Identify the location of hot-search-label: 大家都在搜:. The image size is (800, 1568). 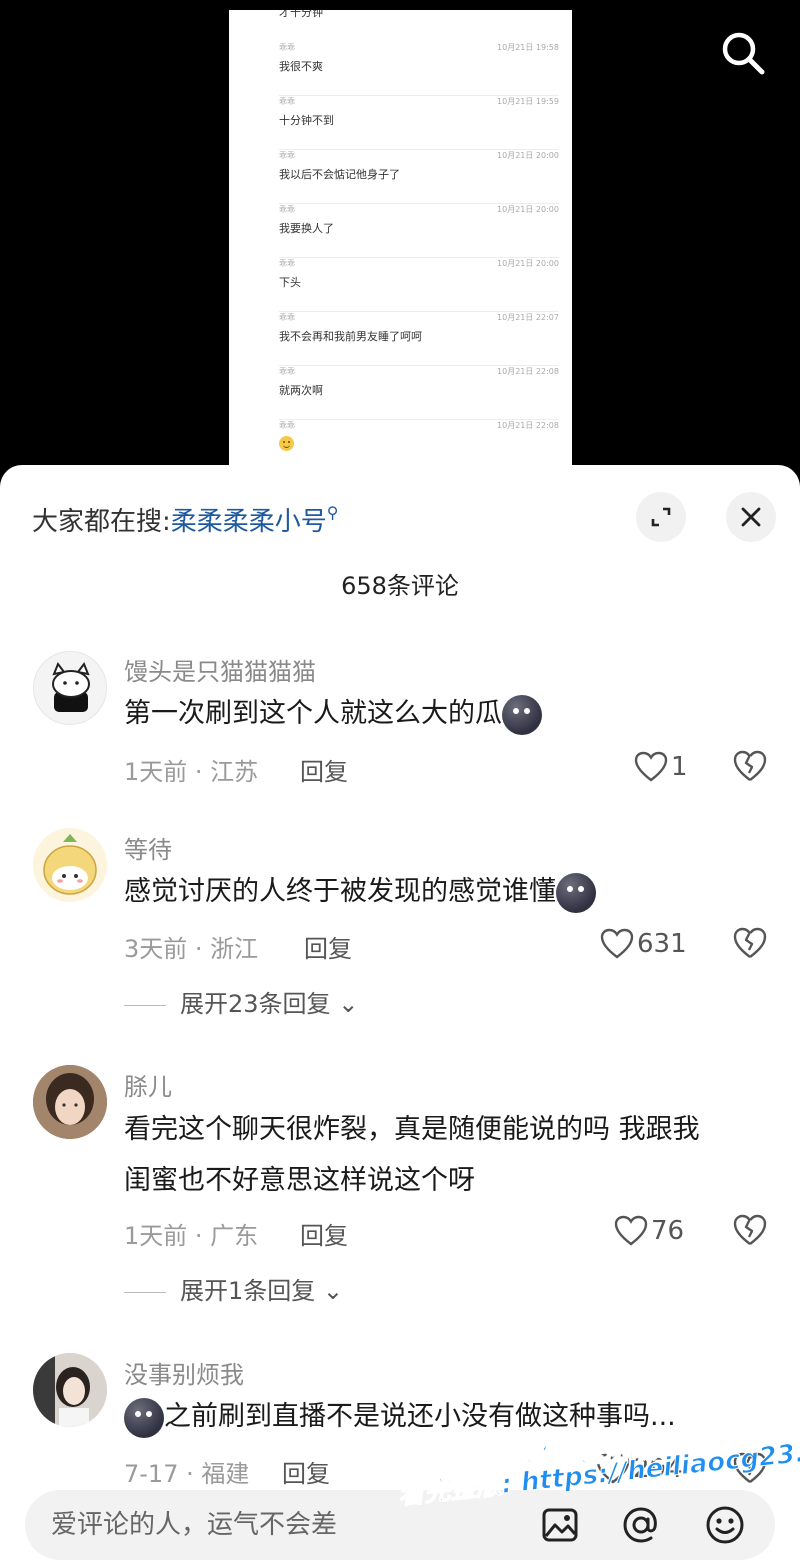
(101, 522).